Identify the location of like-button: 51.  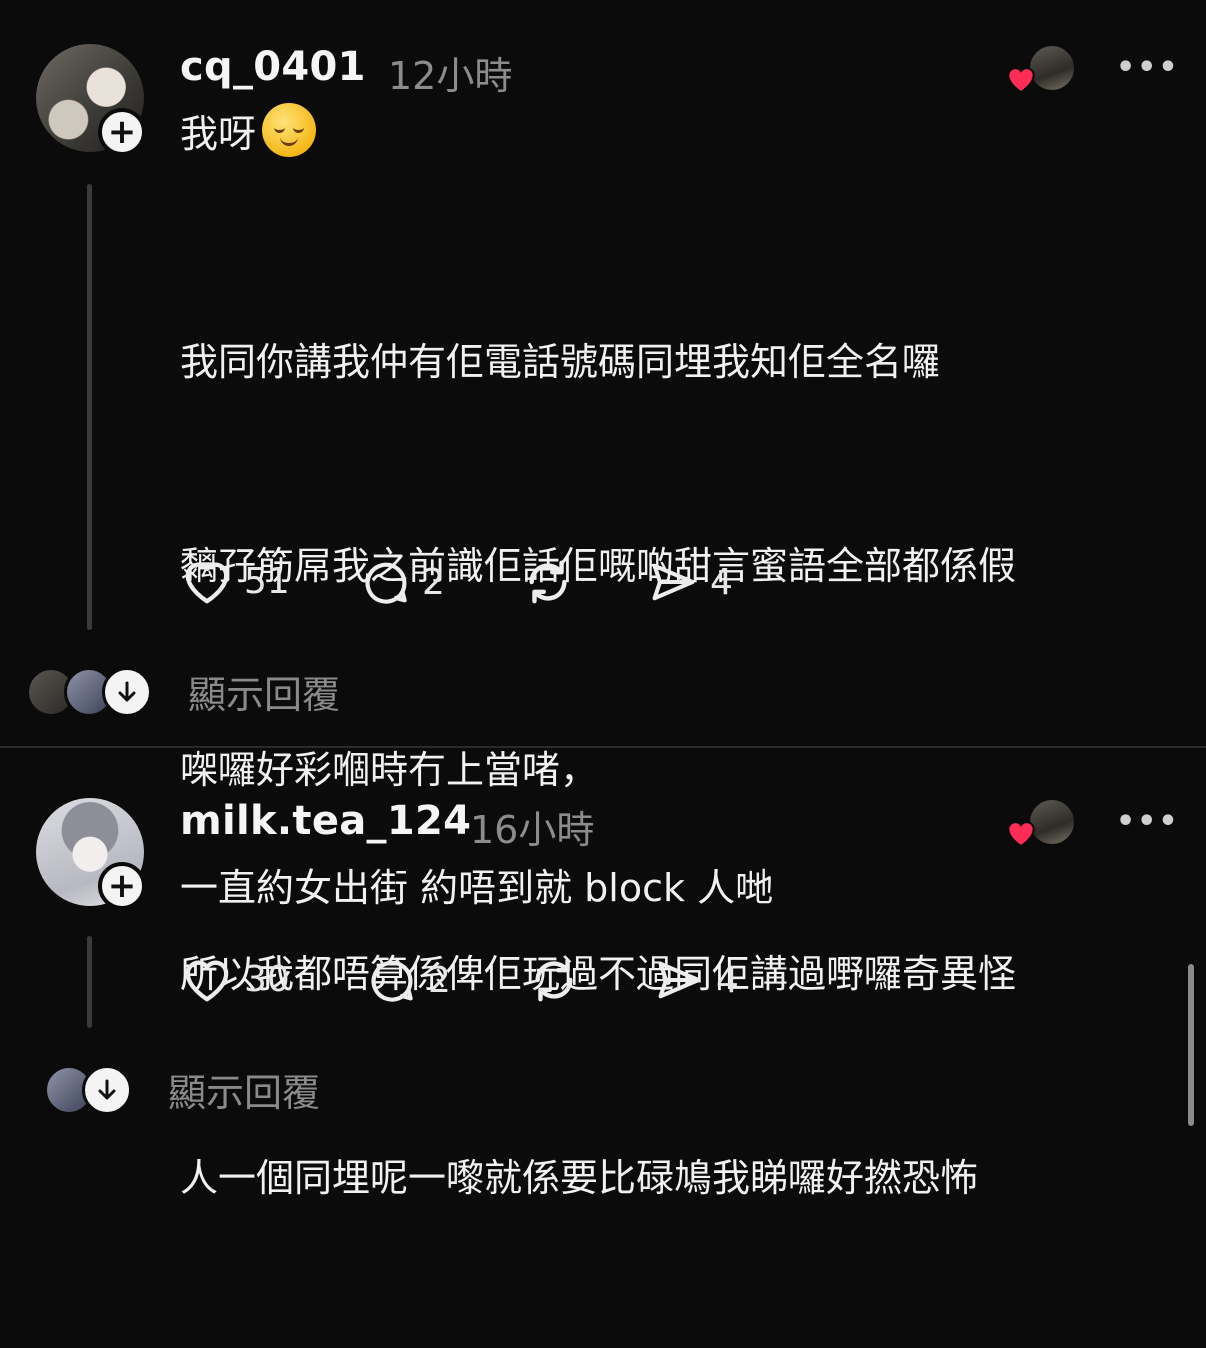
(235, 581).